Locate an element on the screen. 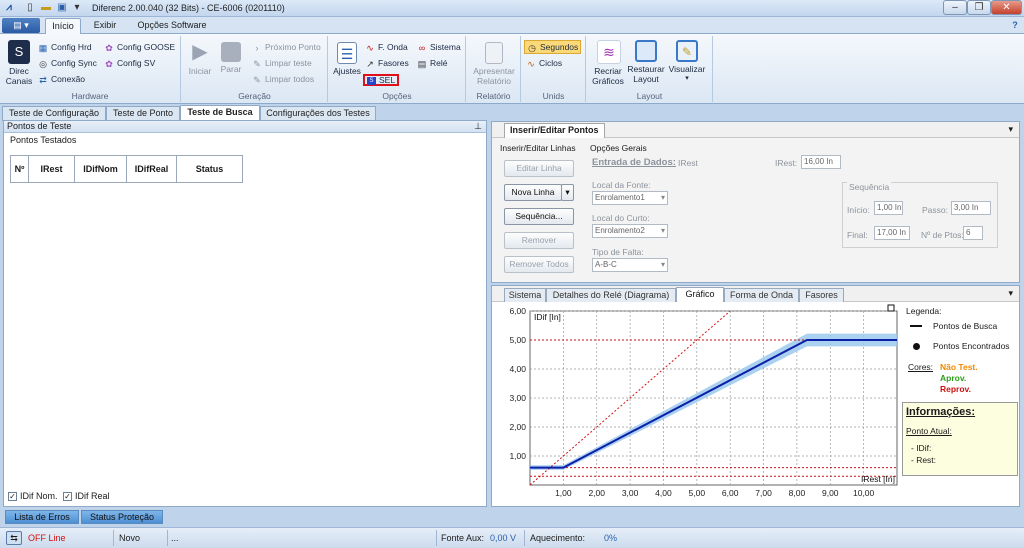 Image resolution: width=1024 pixels, height=548 pixels. tab-inicio: Início is located at coordinates (63, 26).